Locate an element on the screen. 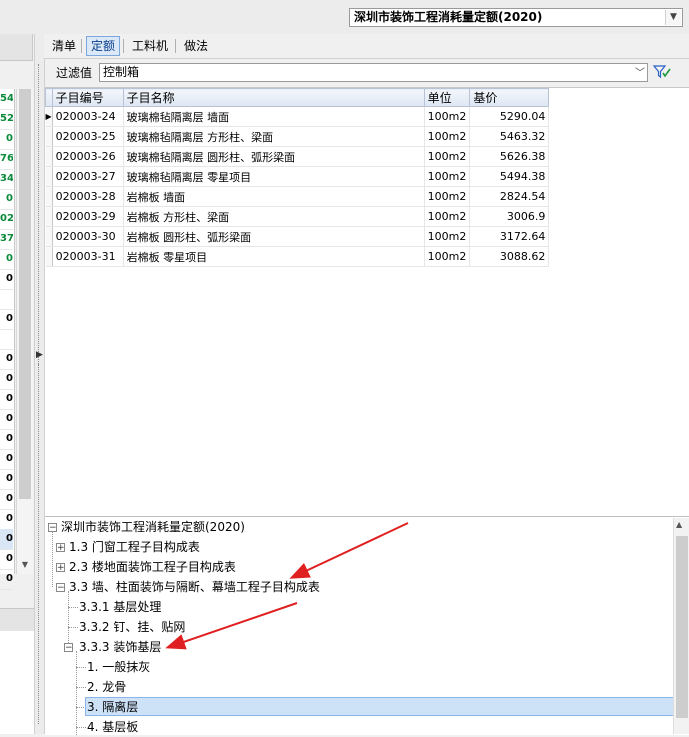 Image resolution: width=689 pixels, height=737 pixels. cell-name: 玻璃棉毡隔离层 零星项目 is located at coordinates (274, 176).